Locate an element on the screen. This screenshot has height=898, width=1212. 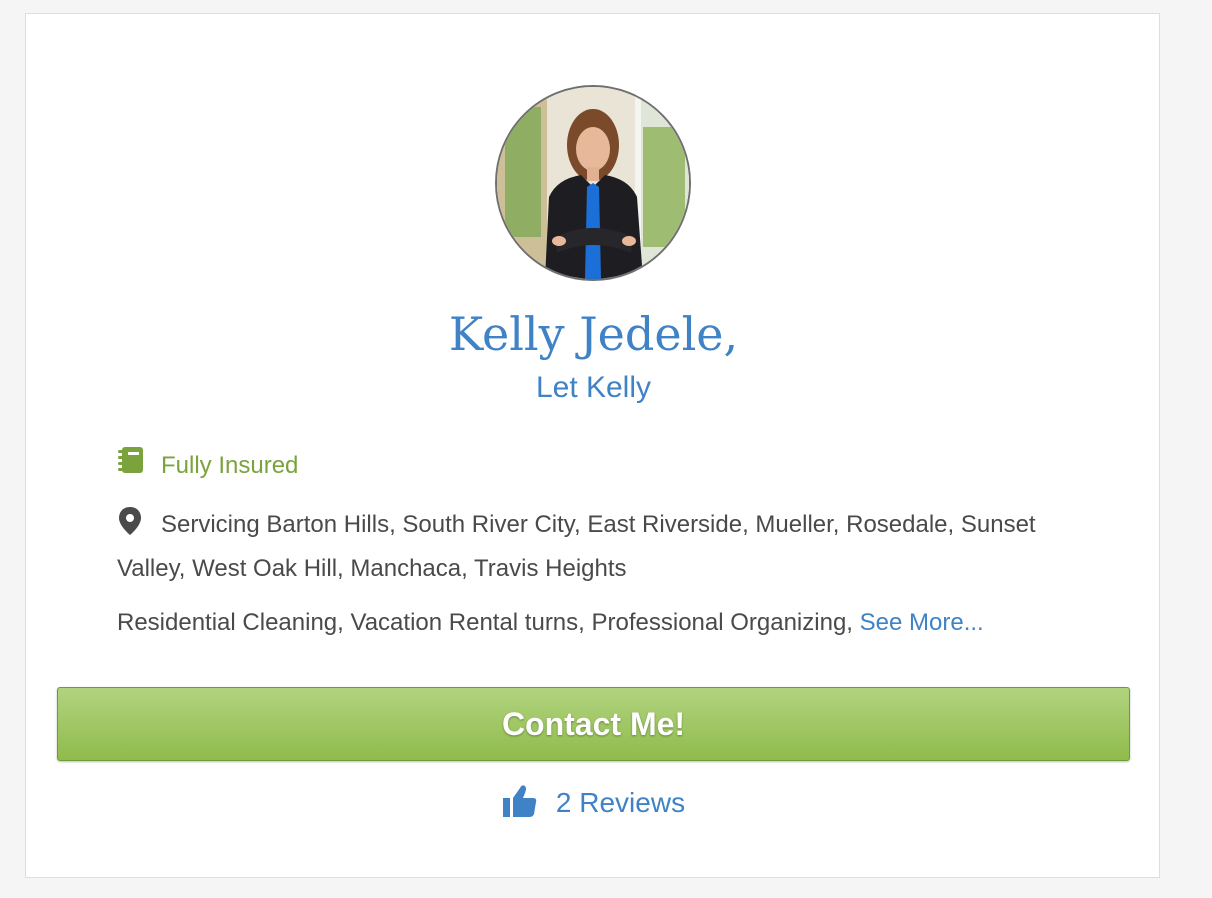
thumbs-up-icon is located at coordinates (520, 806).